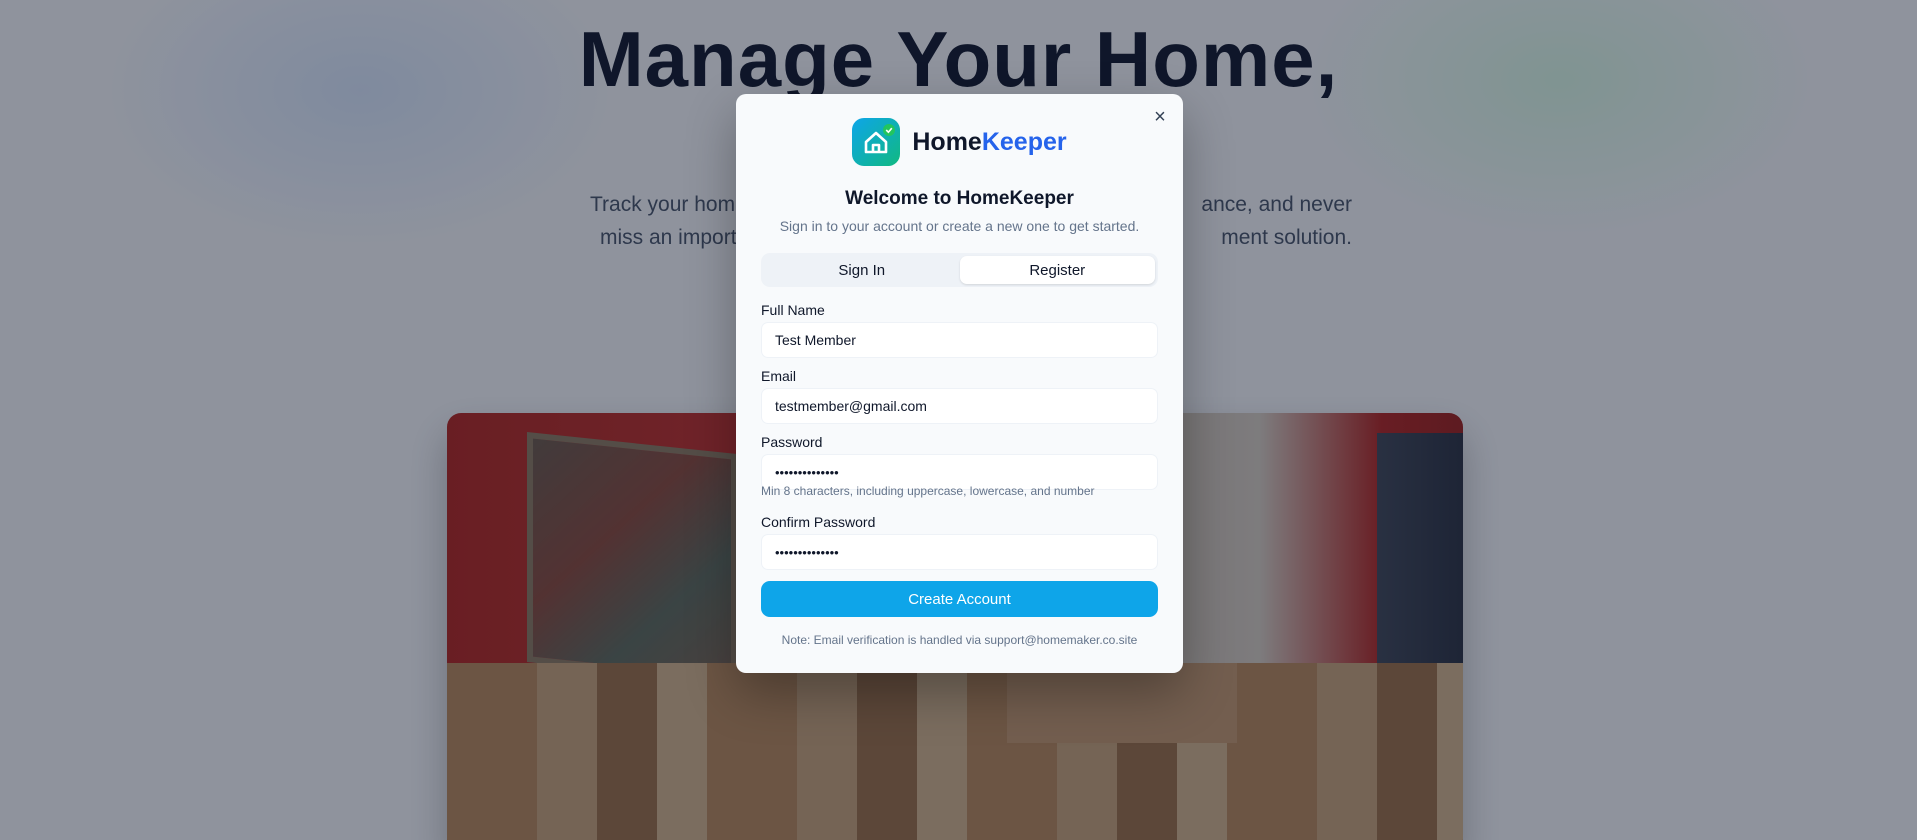 Image resolution: width=1917 pixels, height=840 pixels. Describe the element at coordinates (862, 270) in the screenshot. I see `tab-sign-in: Sign In` at that location.